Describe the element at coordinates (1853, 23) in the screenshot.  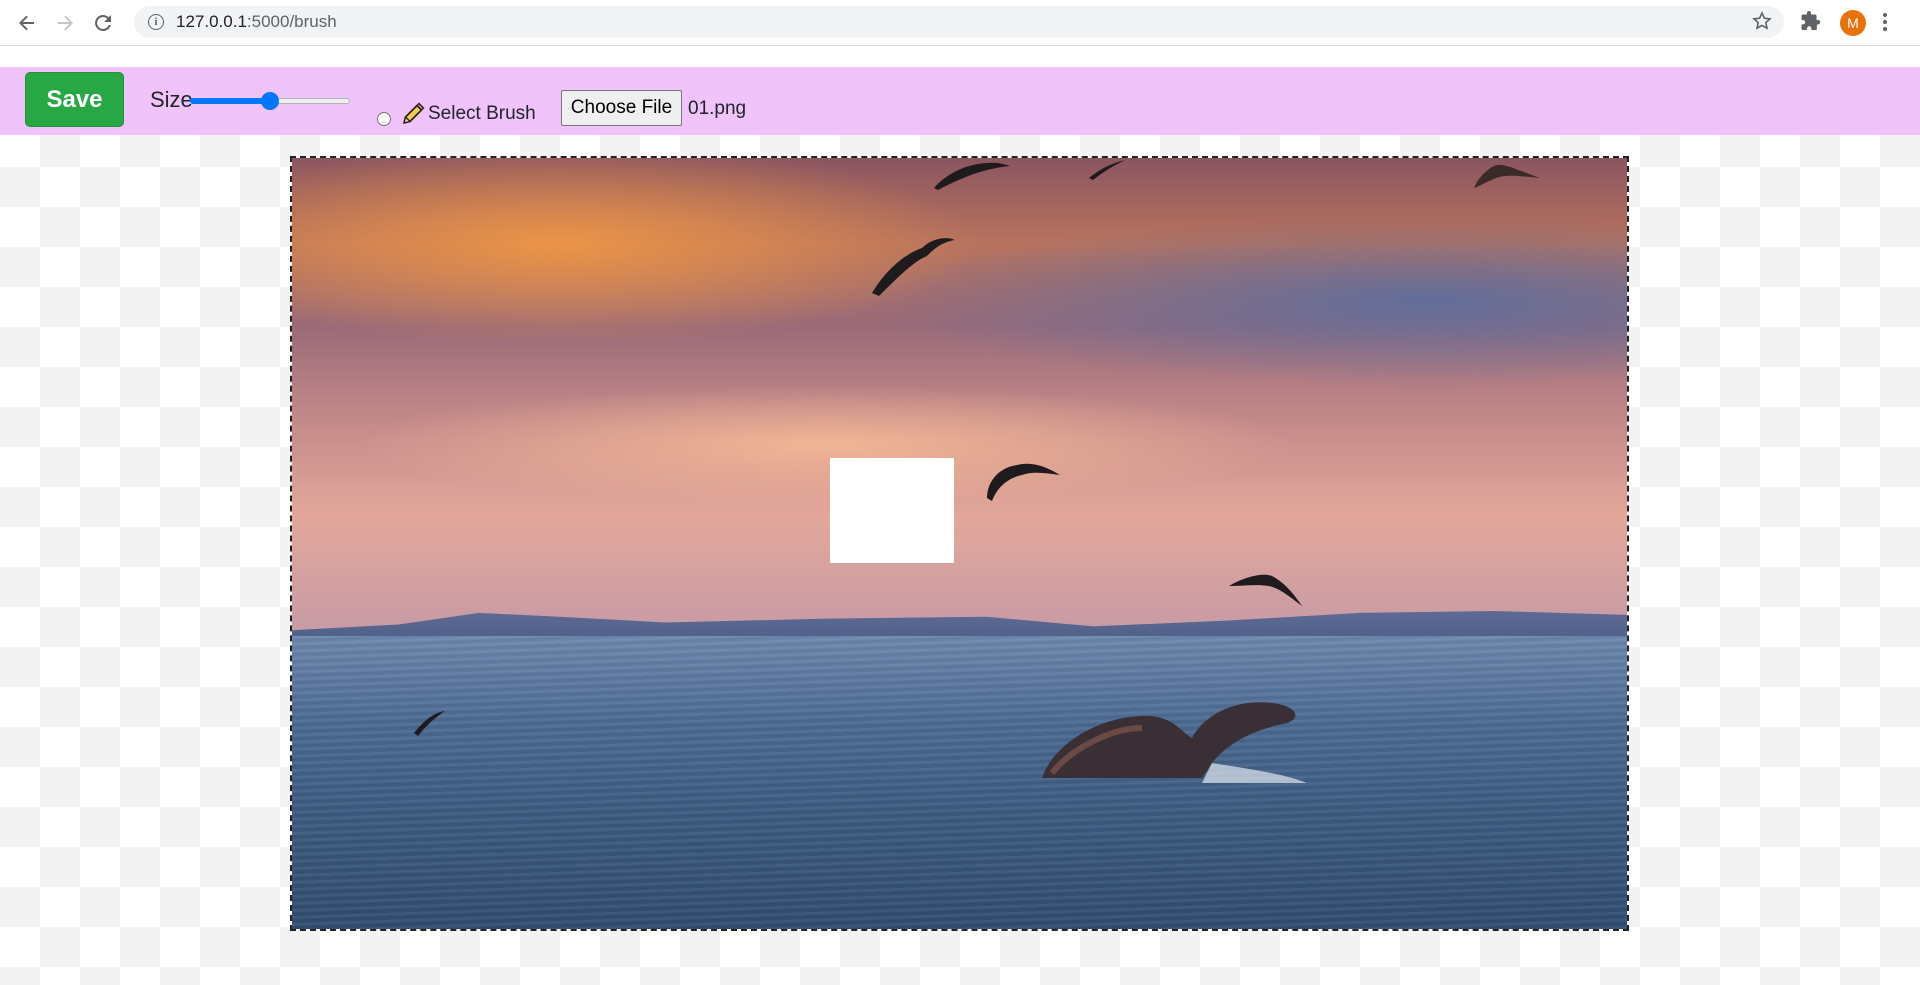
I see `profile-avatar: M` at that location.